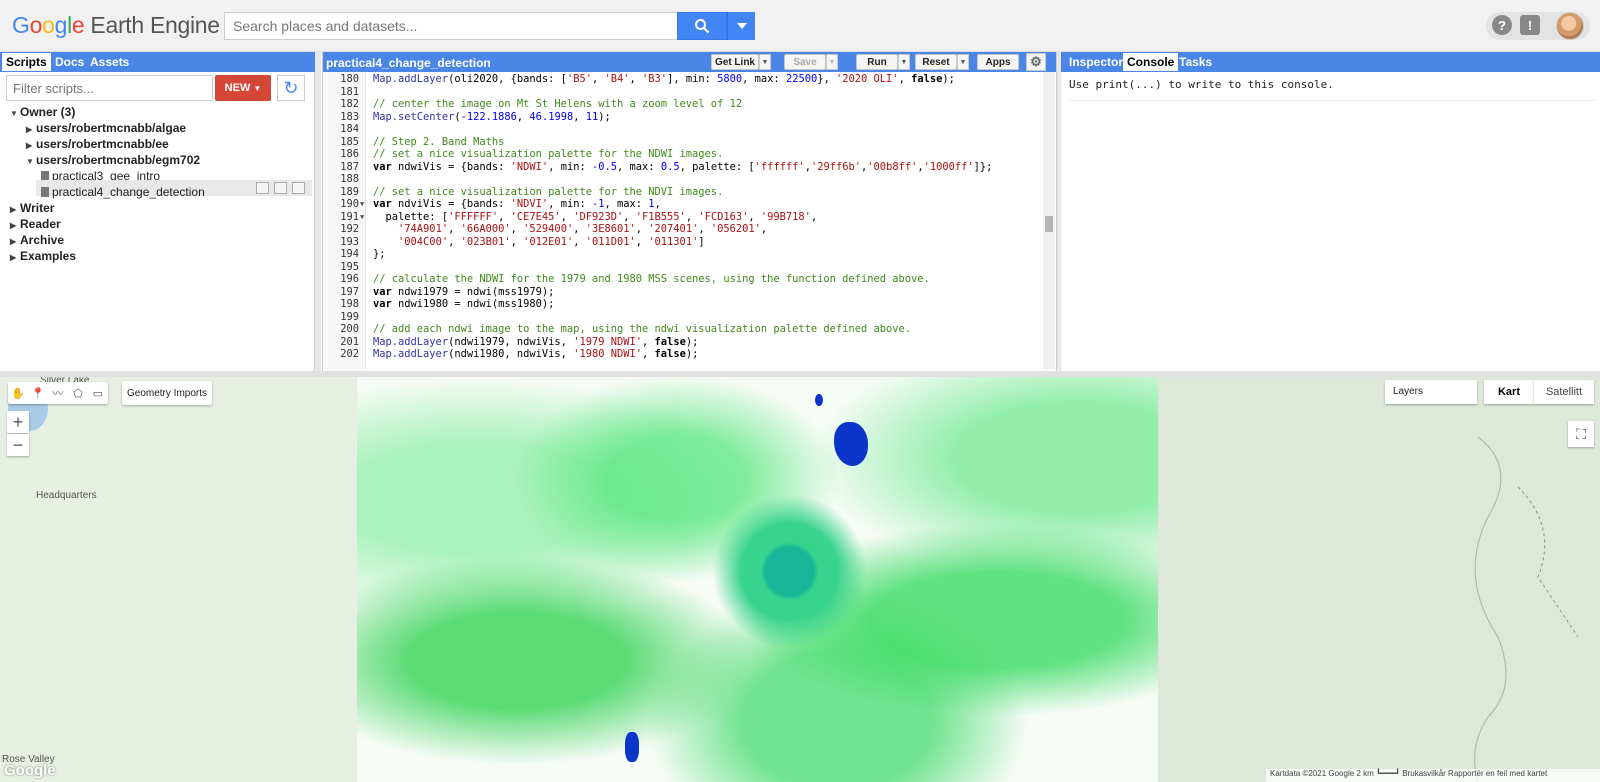  What do you see at coordinates (1330, 62) in the screenshot?
I see `right-panel-tabbar: Inspector Console Tasks` at bounding box center [1330, 62].